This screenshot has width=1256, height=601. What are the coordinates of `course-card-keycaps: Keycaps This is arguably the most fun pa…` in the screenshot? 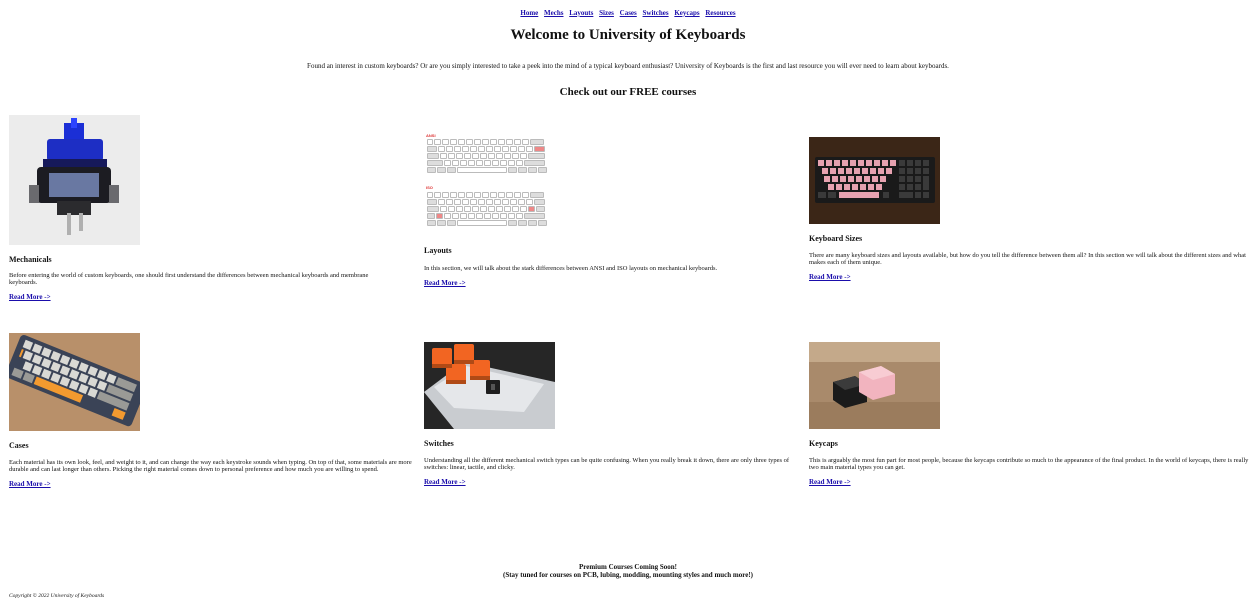 It's located at (1029, 415).